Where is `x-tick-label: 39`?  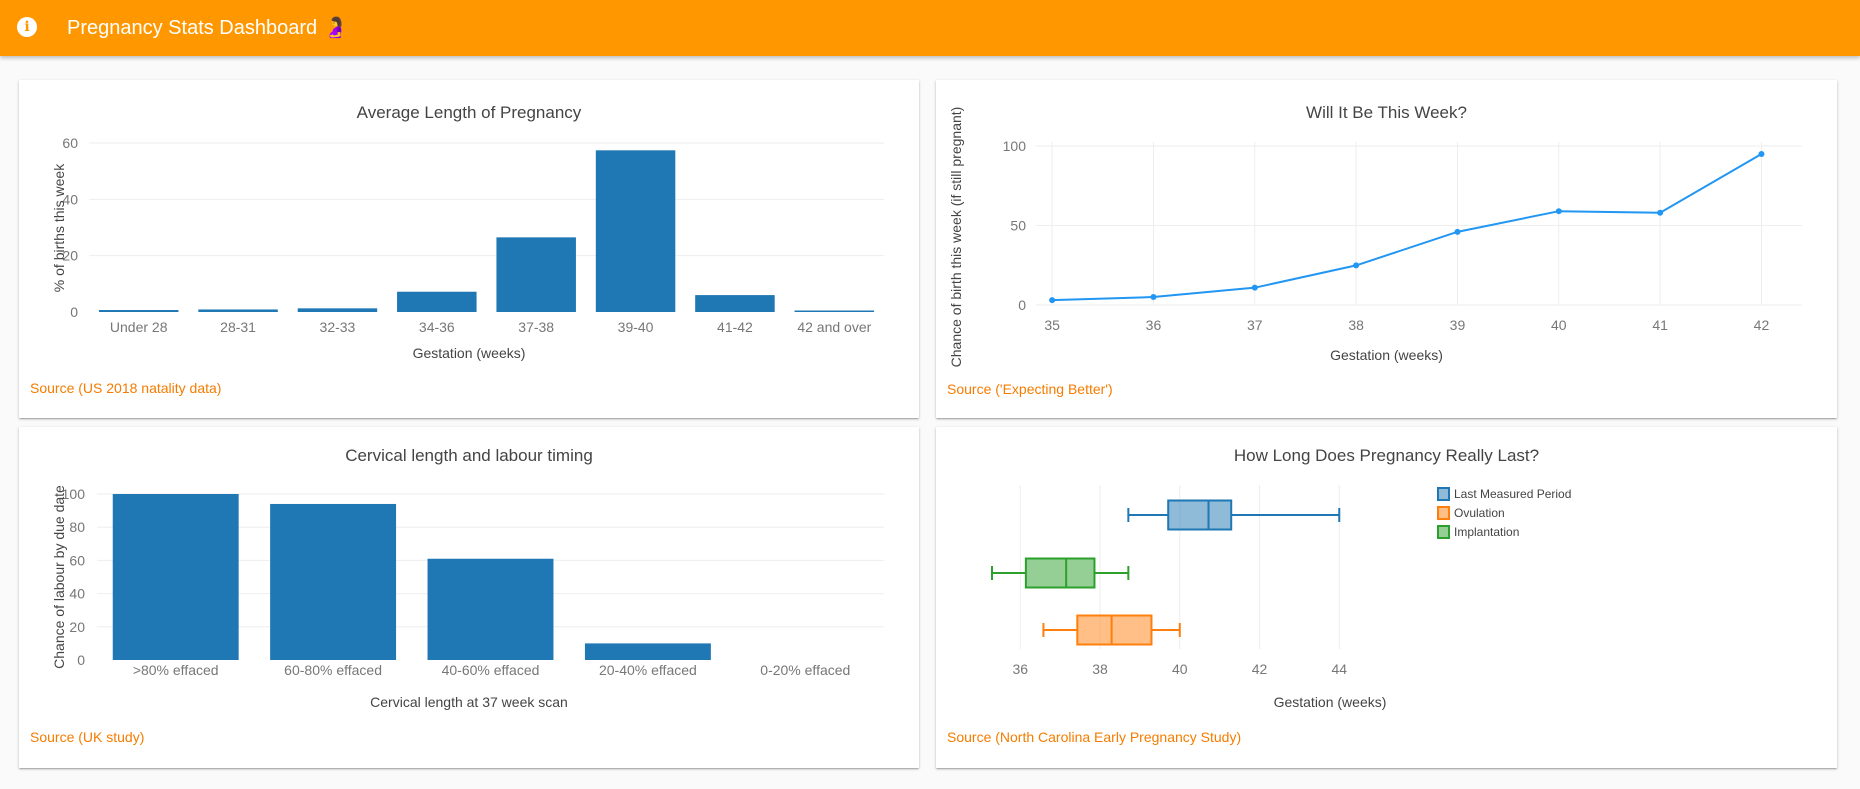 x-tick-label: 39 is located at coordinates (1458, 325).